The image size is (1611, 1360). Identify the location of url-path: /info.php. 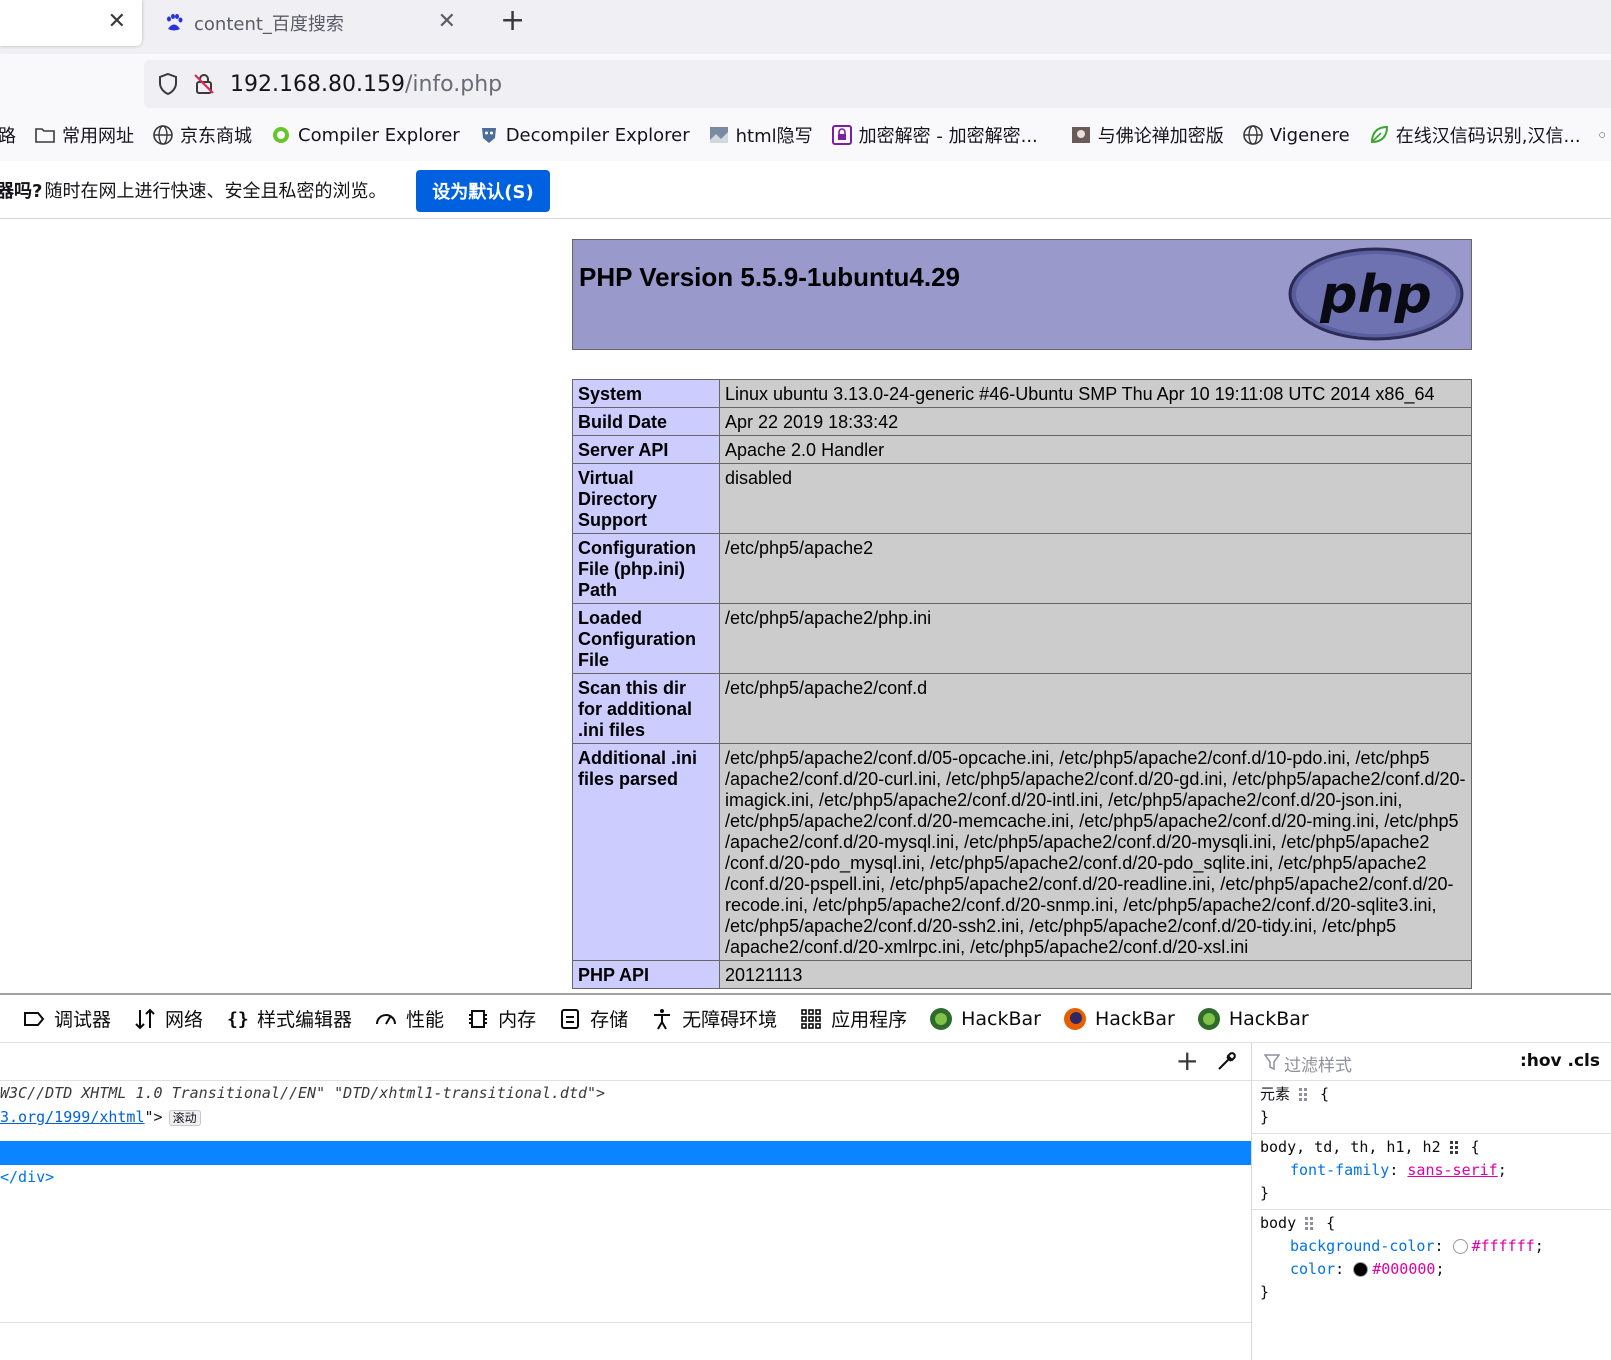
(453, 84).